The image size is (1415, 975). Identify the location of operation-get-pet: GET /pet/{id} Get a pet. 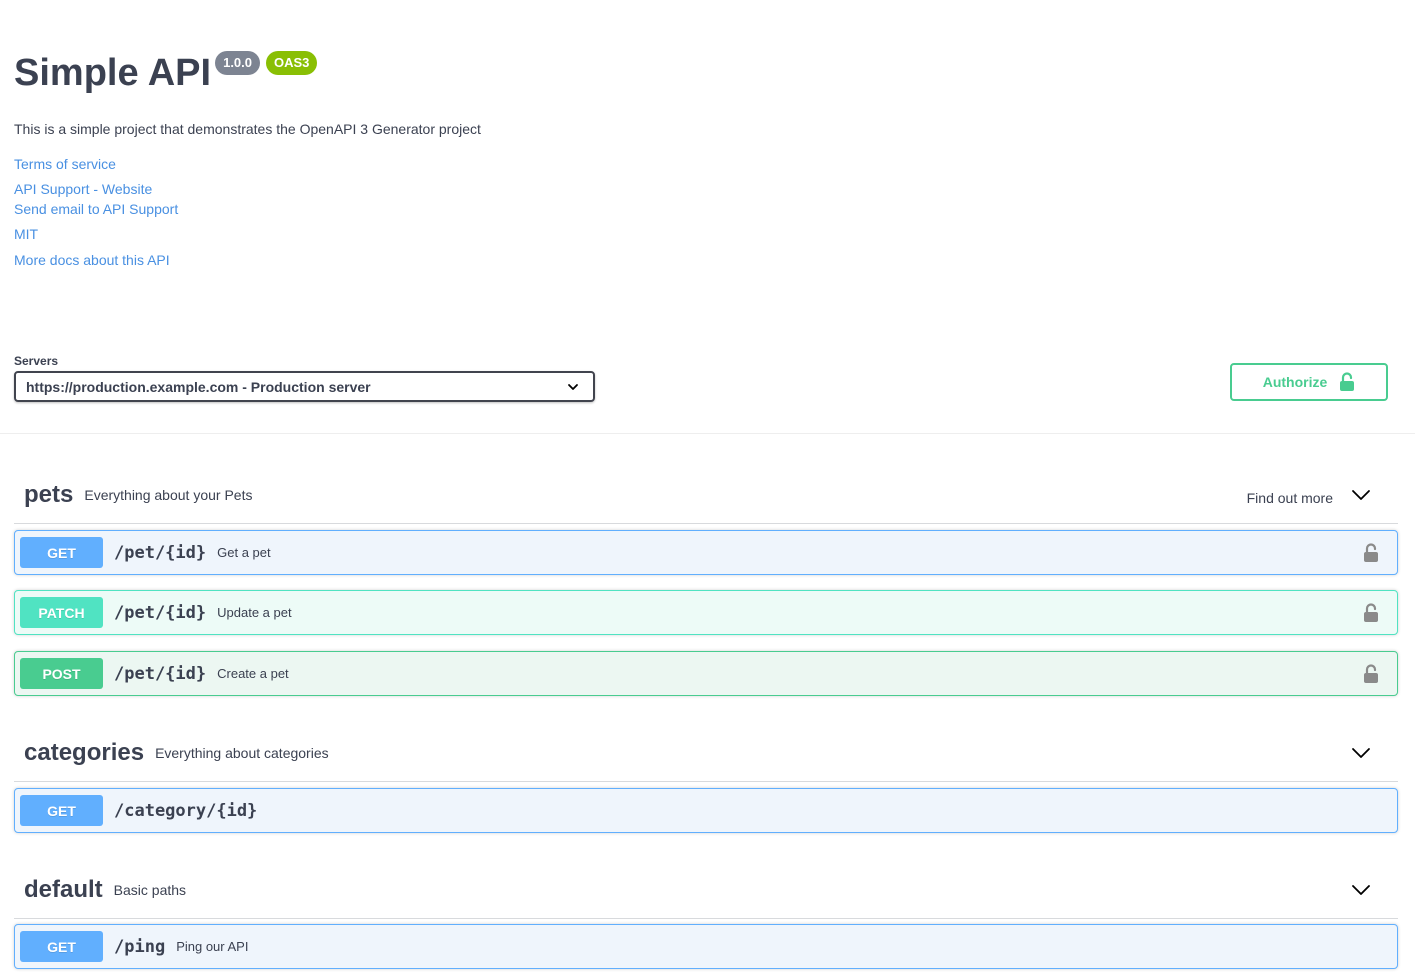
(706, 552).